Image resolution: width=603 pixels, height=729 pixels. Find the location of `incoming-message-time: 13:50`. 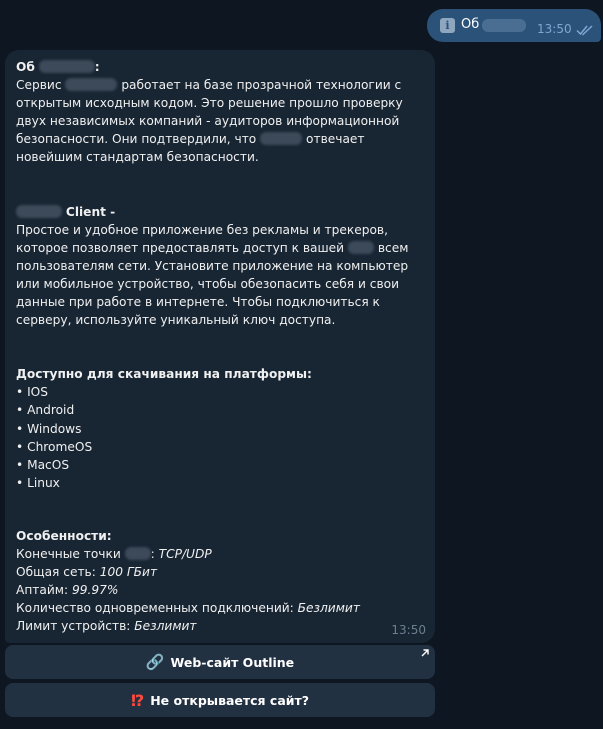

incoming-message-time: 13:50 is located at coordinates (408, 630).